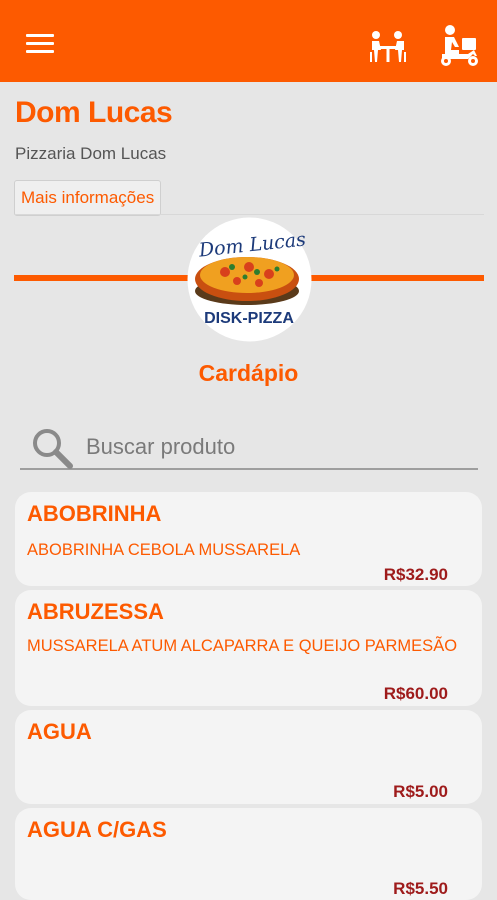  Describe the element at coordinates (40, 44) in the screenshot. I see `hamburger-icon` at that location.